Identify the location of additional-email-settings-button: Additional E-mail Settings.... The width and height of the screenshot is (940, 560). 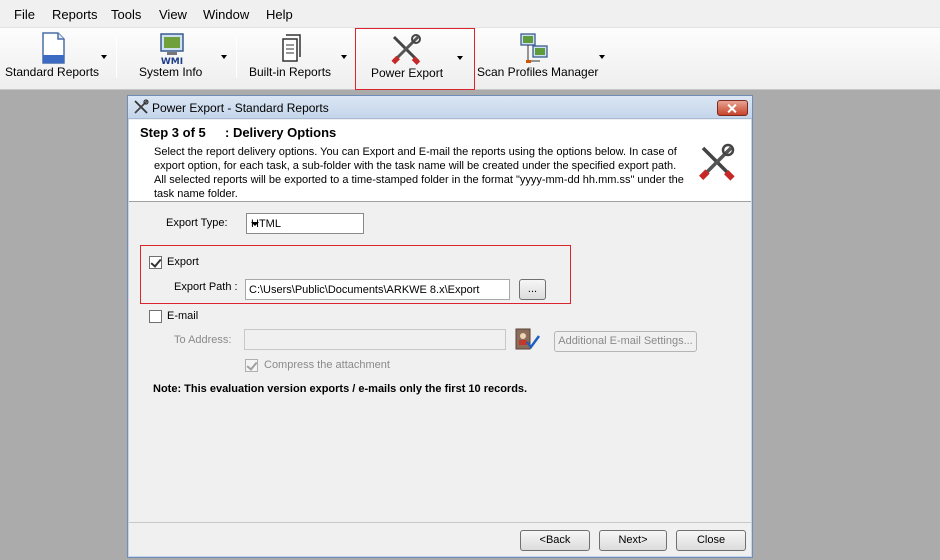
(625, 341).